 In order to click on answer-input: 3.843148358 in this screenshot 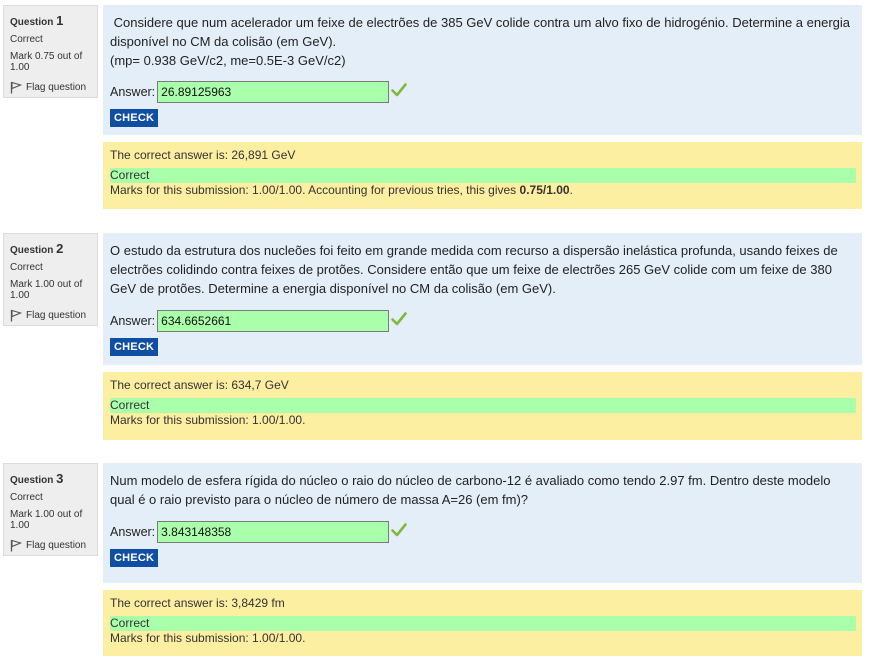, I will do `click(273, 532)`.